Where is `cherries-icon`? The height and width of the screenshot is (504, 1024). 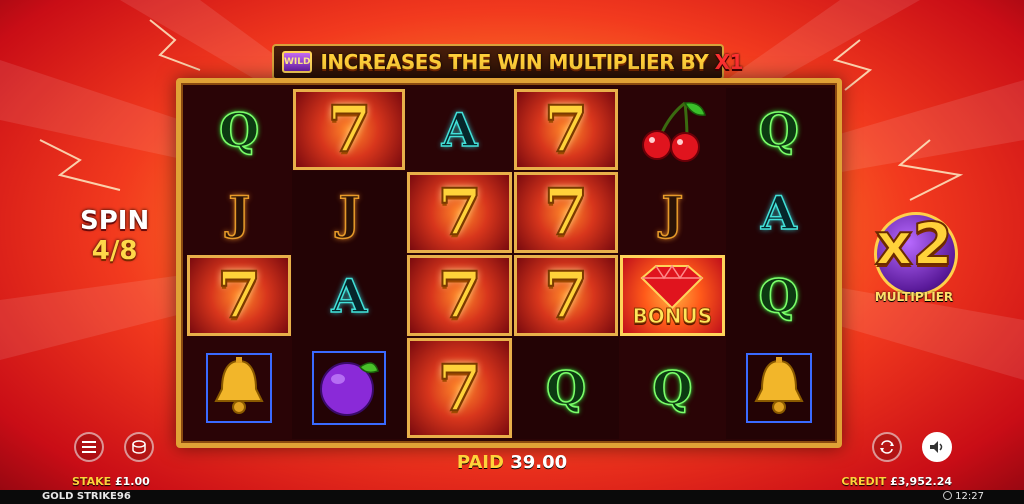
cherries-icon is located at coordinates (674, 131).